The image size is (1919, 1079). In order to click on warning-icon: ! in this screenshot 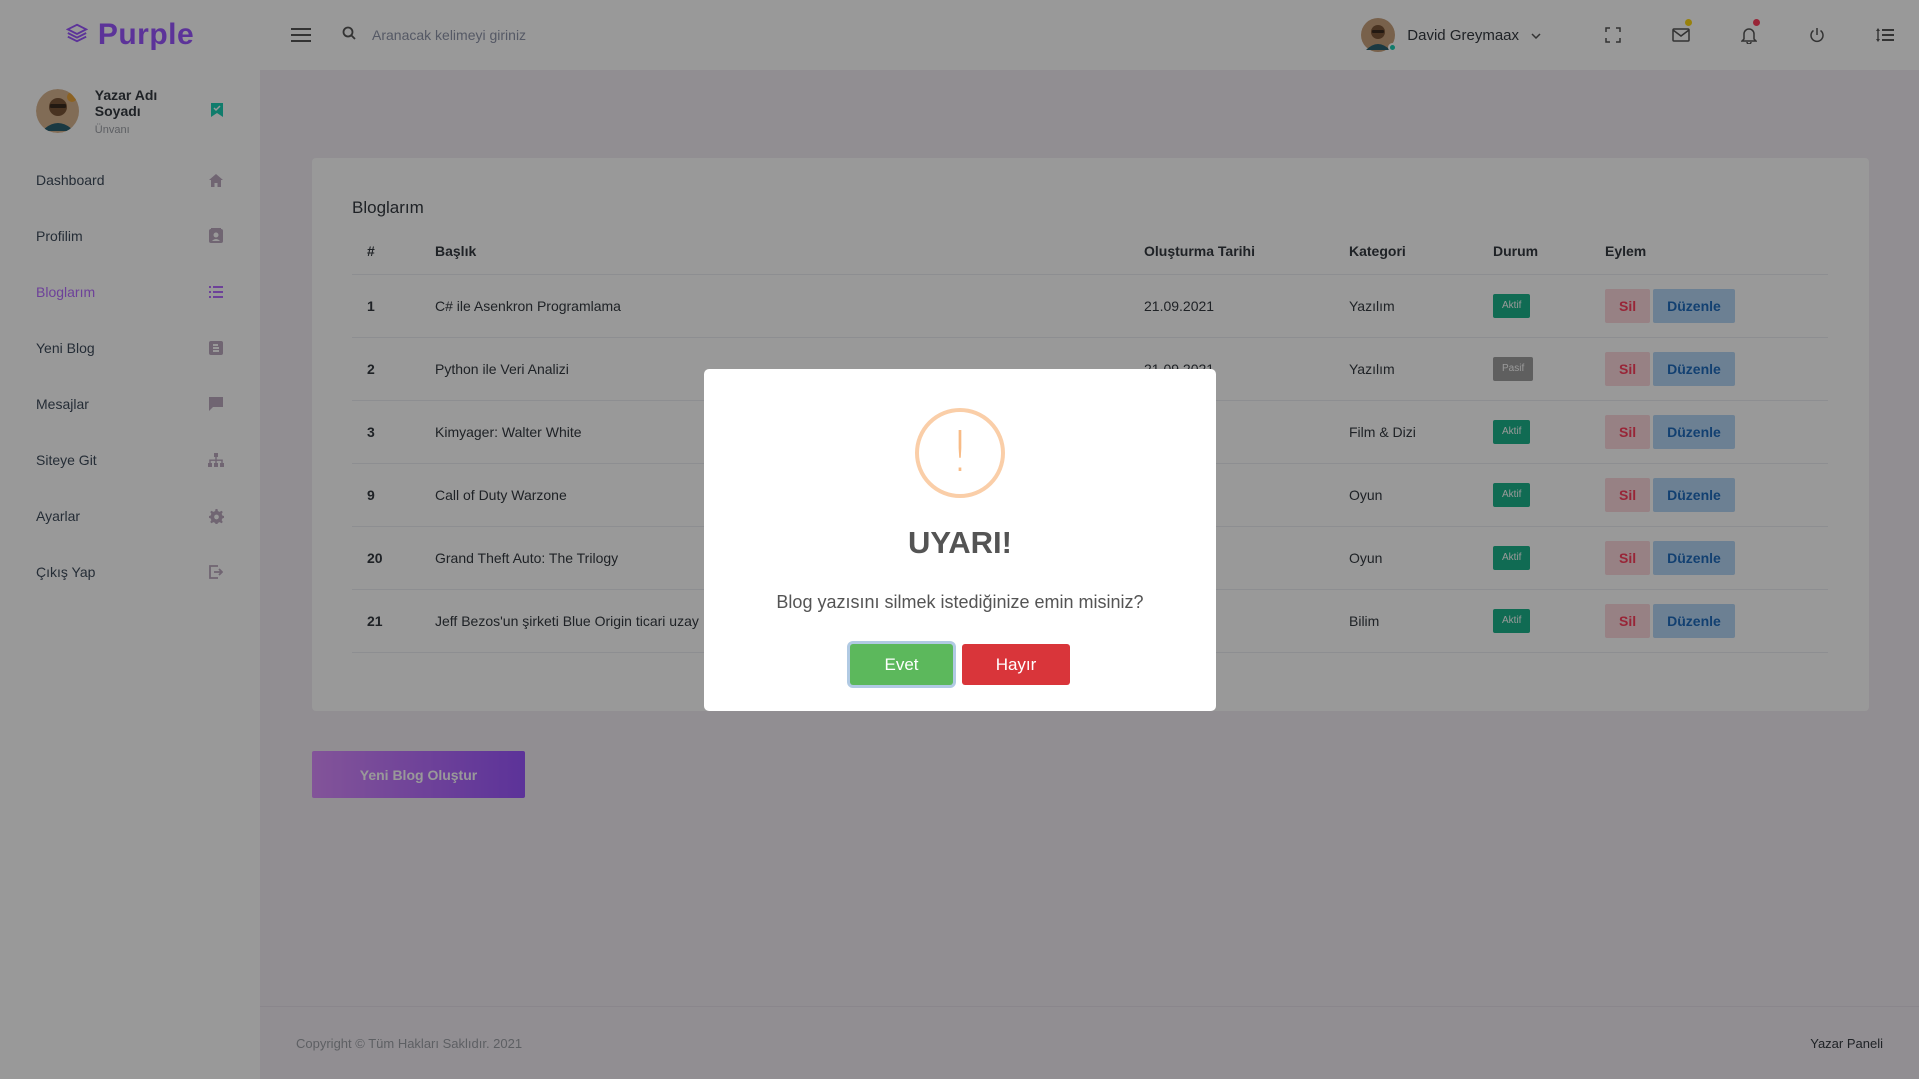, I will do `click(960, 453)`.